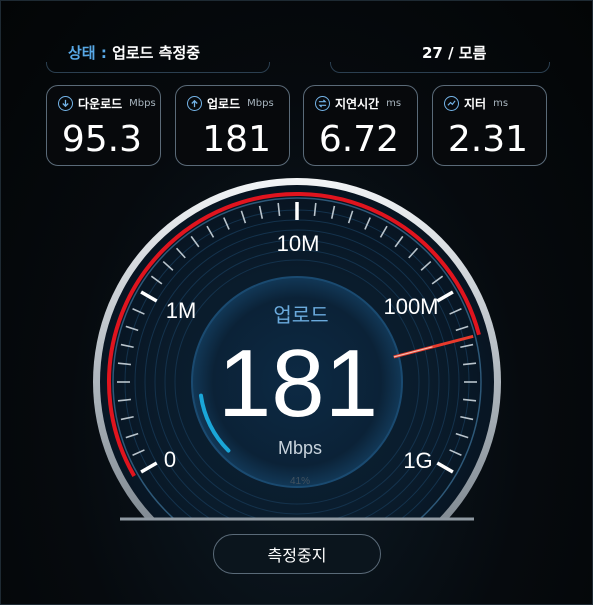  I want to click on scale-label-0: 0, so click(170, 459).